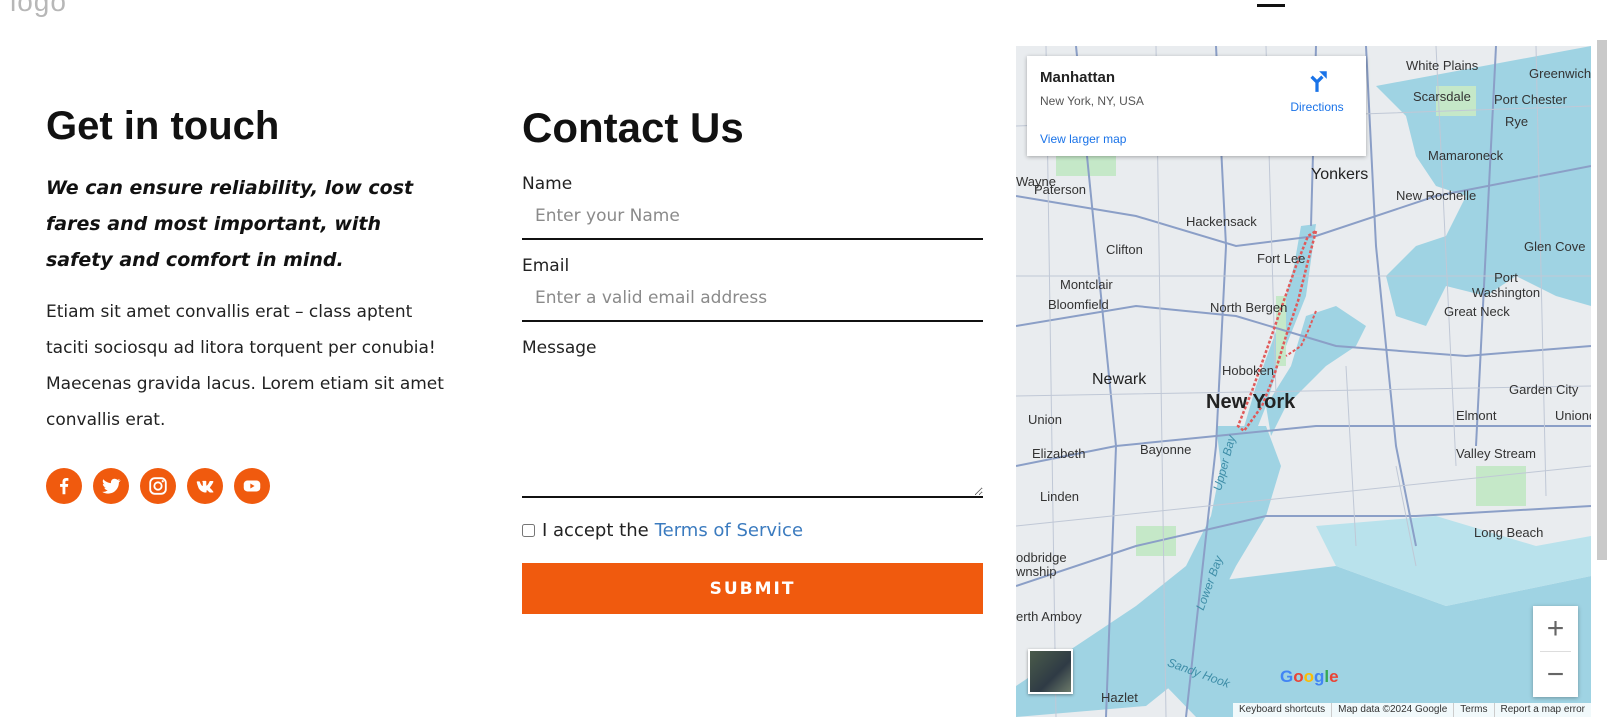 This screenshot has width=1607, height=717. What do you see at coordinates (1271, 7) in the screenshot?
I see `menu-icon` at bounding box center [1271, 7].